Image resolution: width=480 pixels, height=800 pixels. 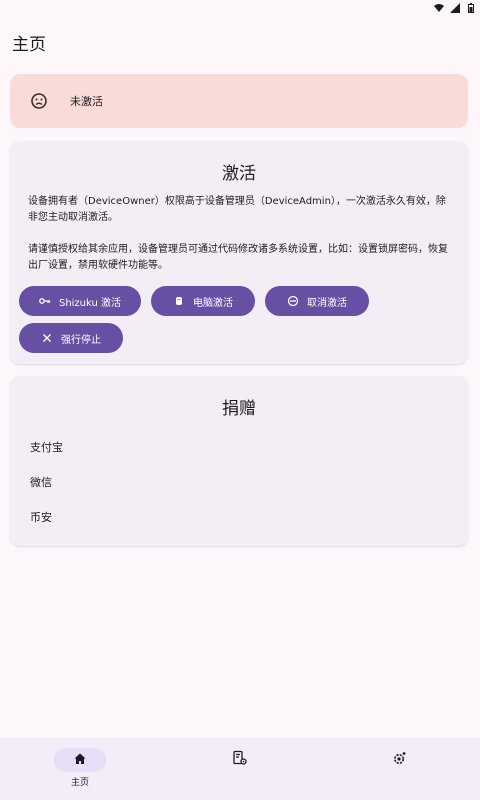 I want to click on shizuku-activate-button: Shizuku 激活, so click(x=80, y=301).